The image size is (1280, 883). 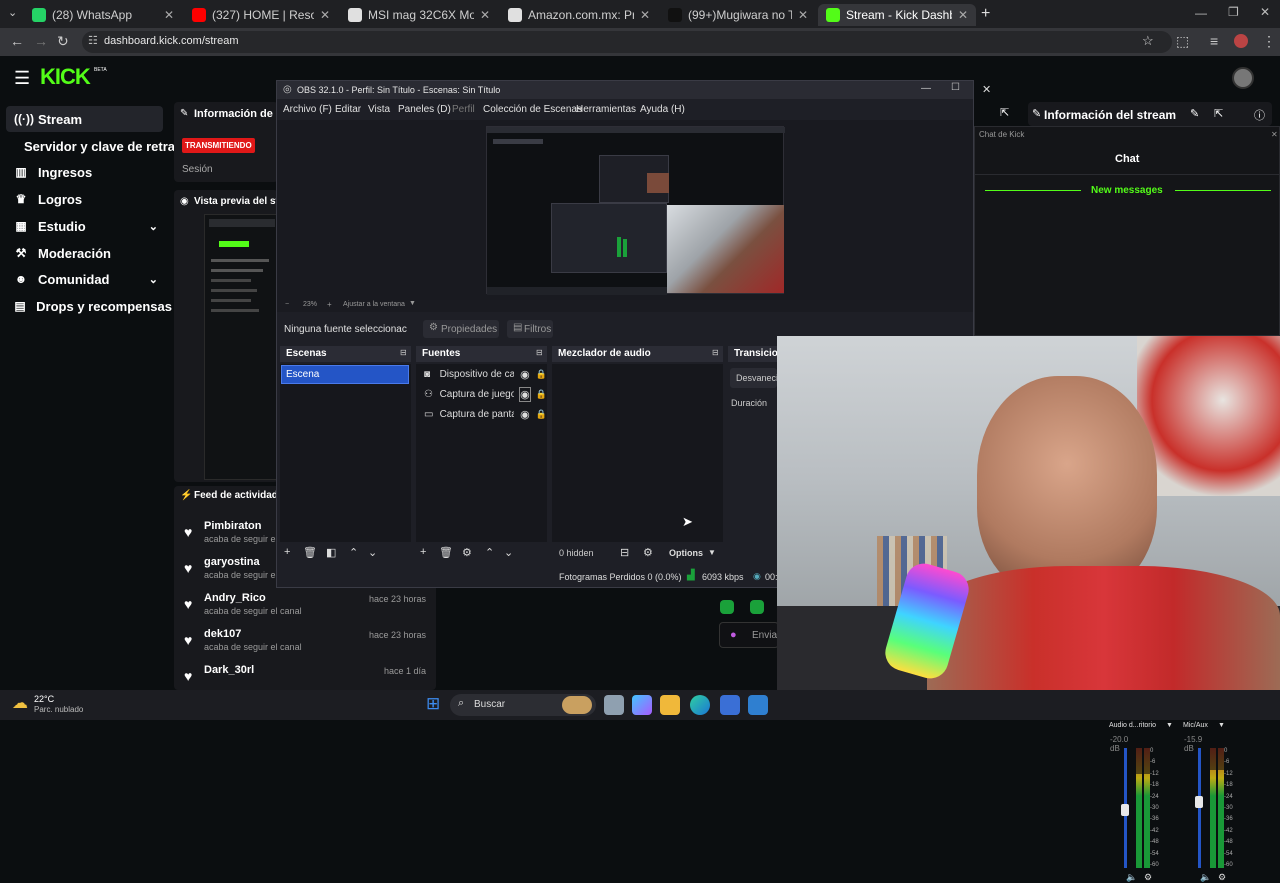 What do you see at coordinates (1269, 41) in the screenshot?
I see `browser-menu-icon: ⋮` at bounding box center [1269, 41].